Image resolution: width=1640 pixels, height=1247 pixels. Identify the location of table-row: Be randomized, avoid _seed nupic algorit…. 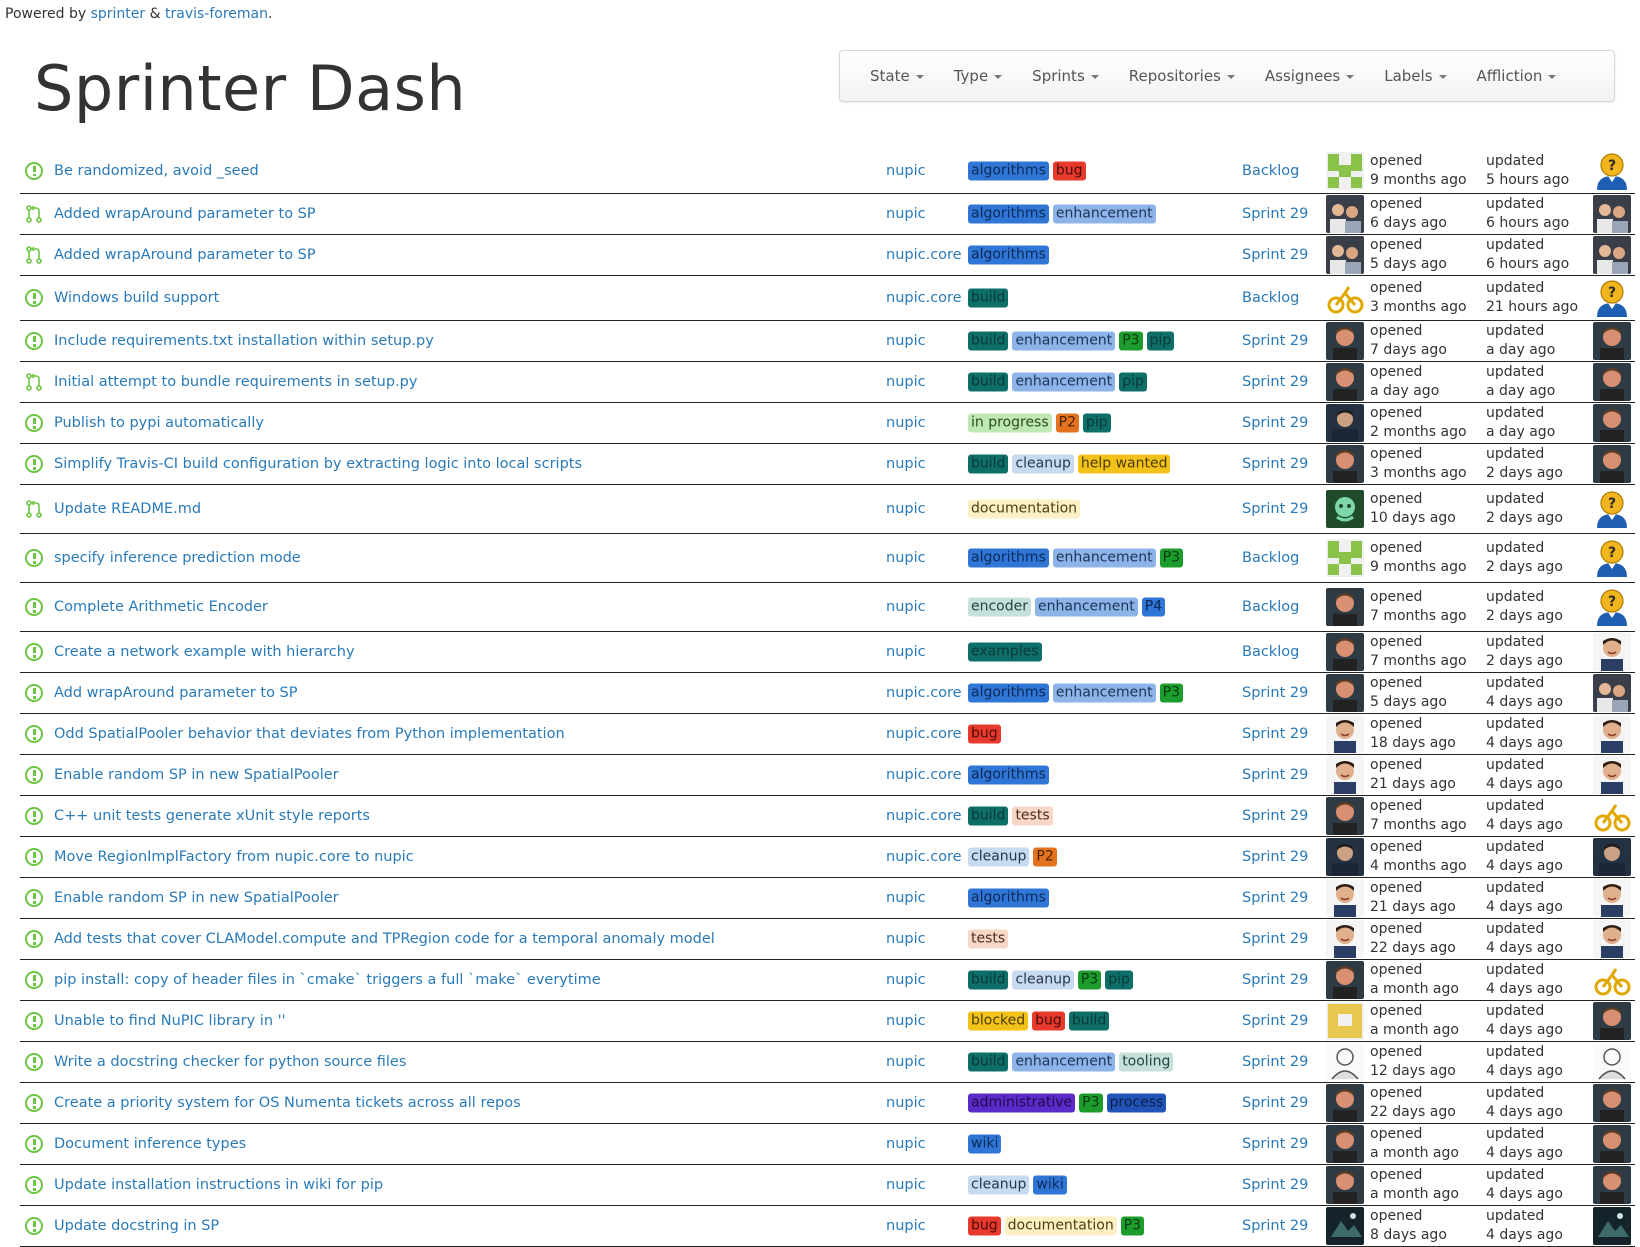
(827, 171).